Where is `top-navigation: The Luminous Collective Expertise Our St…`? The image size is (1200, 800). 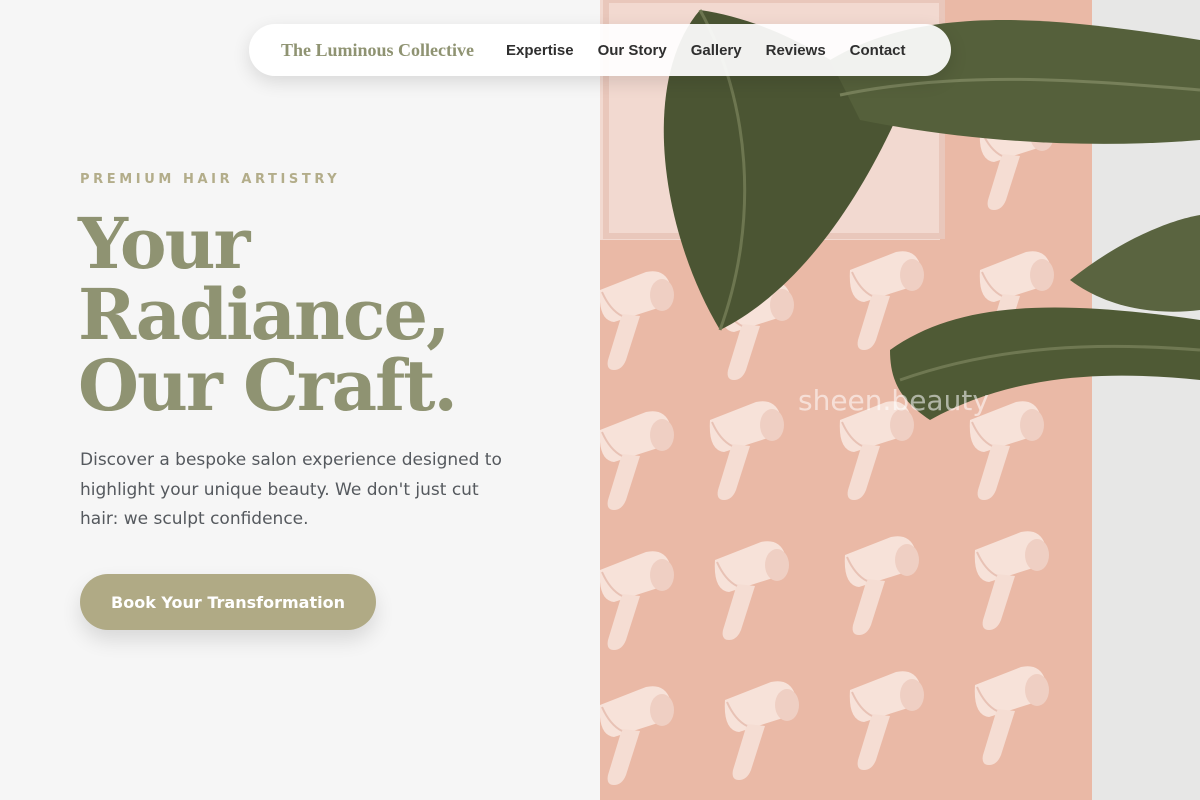 top-navigation: The Luminous Collective Expertise Our St… is located at coordinates (600, 50).